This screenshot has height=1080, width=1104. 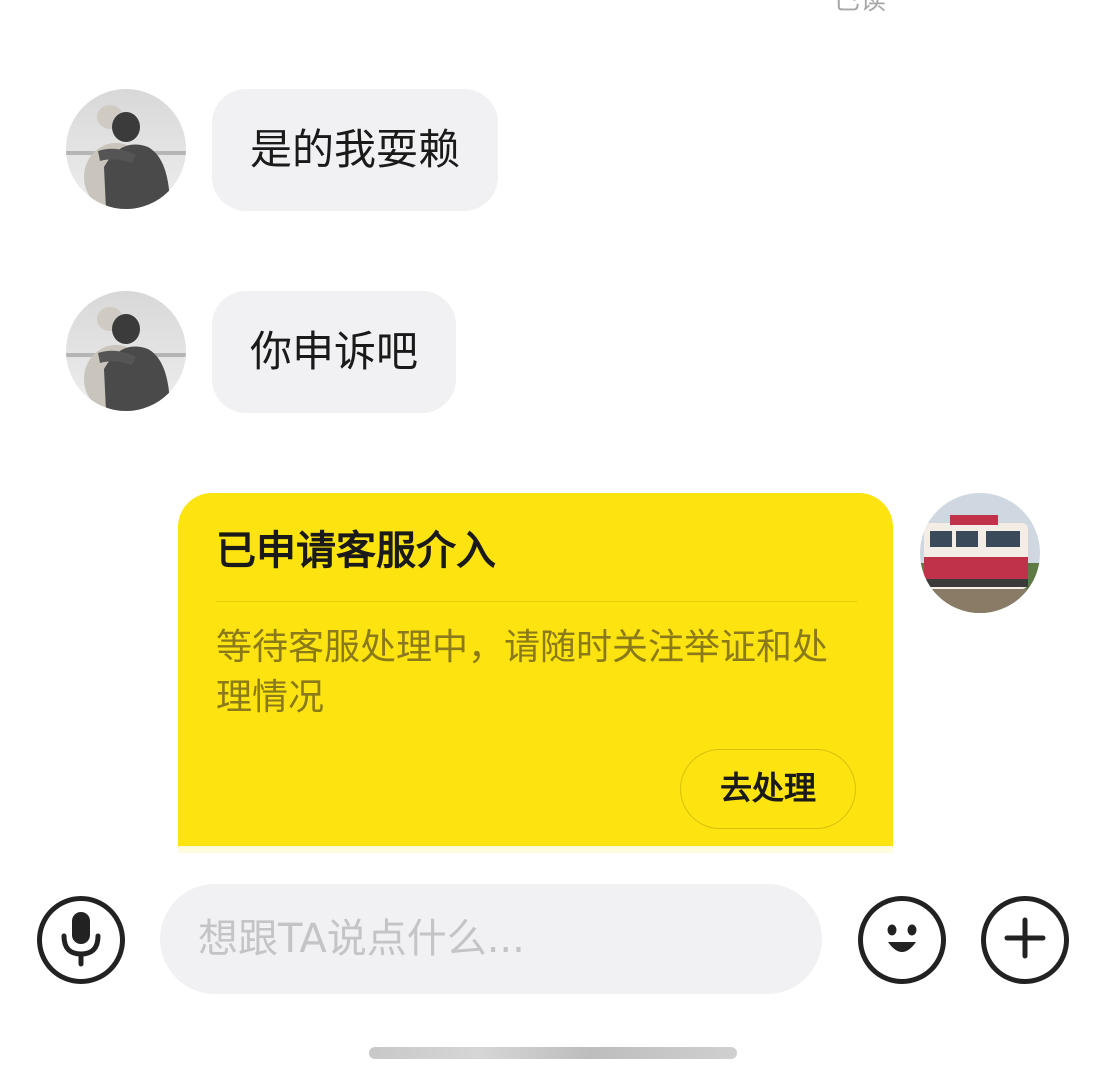 What do you see at coordinates (334, 352) in the screenshot?
I see `message-bubble: 你申诉吧` at bounding box center [334, 352].